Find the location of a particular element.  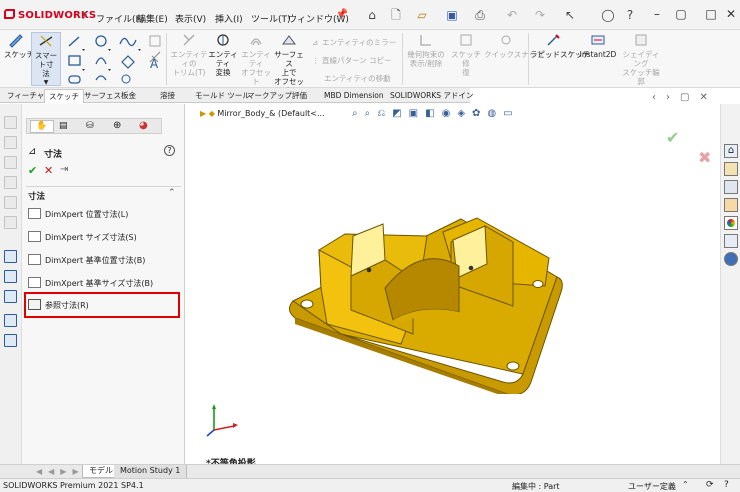

tab-scroll-arrows: ◀◀▶▶ is located at coordinates (60, 471).